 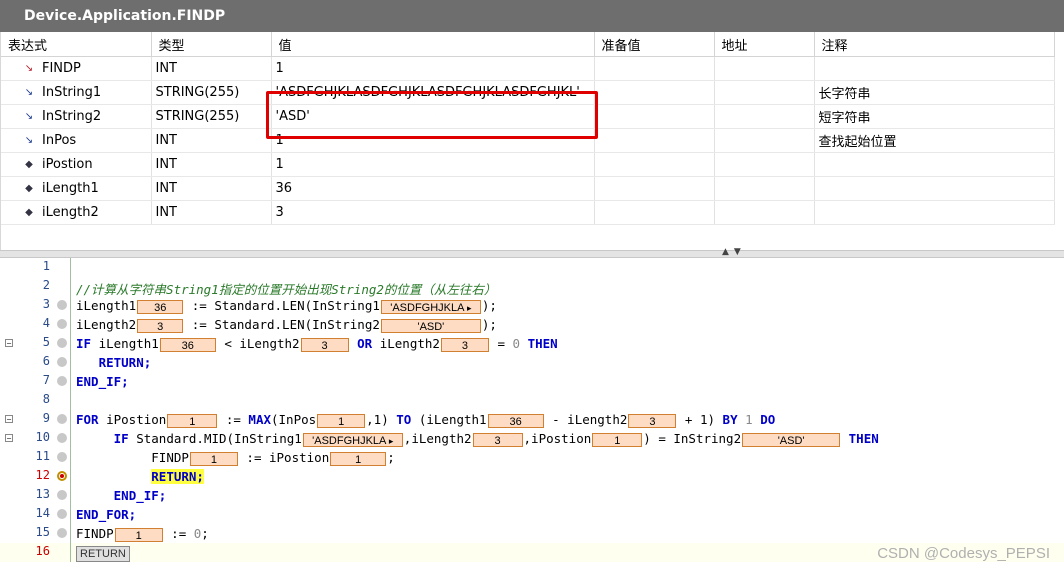 I want to click on var-value: 3, so click(x=433, y=212).